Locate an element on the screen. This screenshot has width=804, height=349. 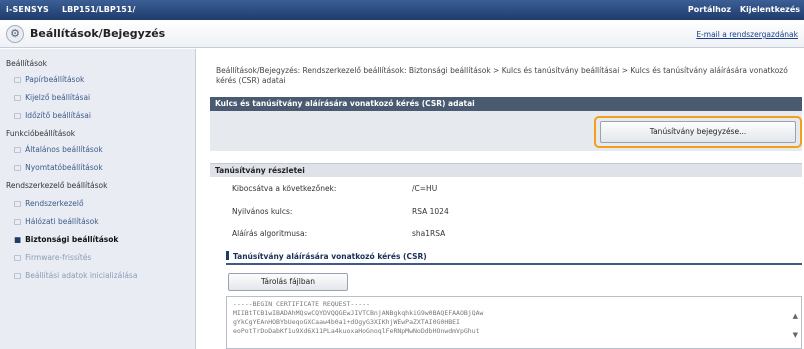
model-name: LBP151/LBP151/ is located at coordinates (99, 9).